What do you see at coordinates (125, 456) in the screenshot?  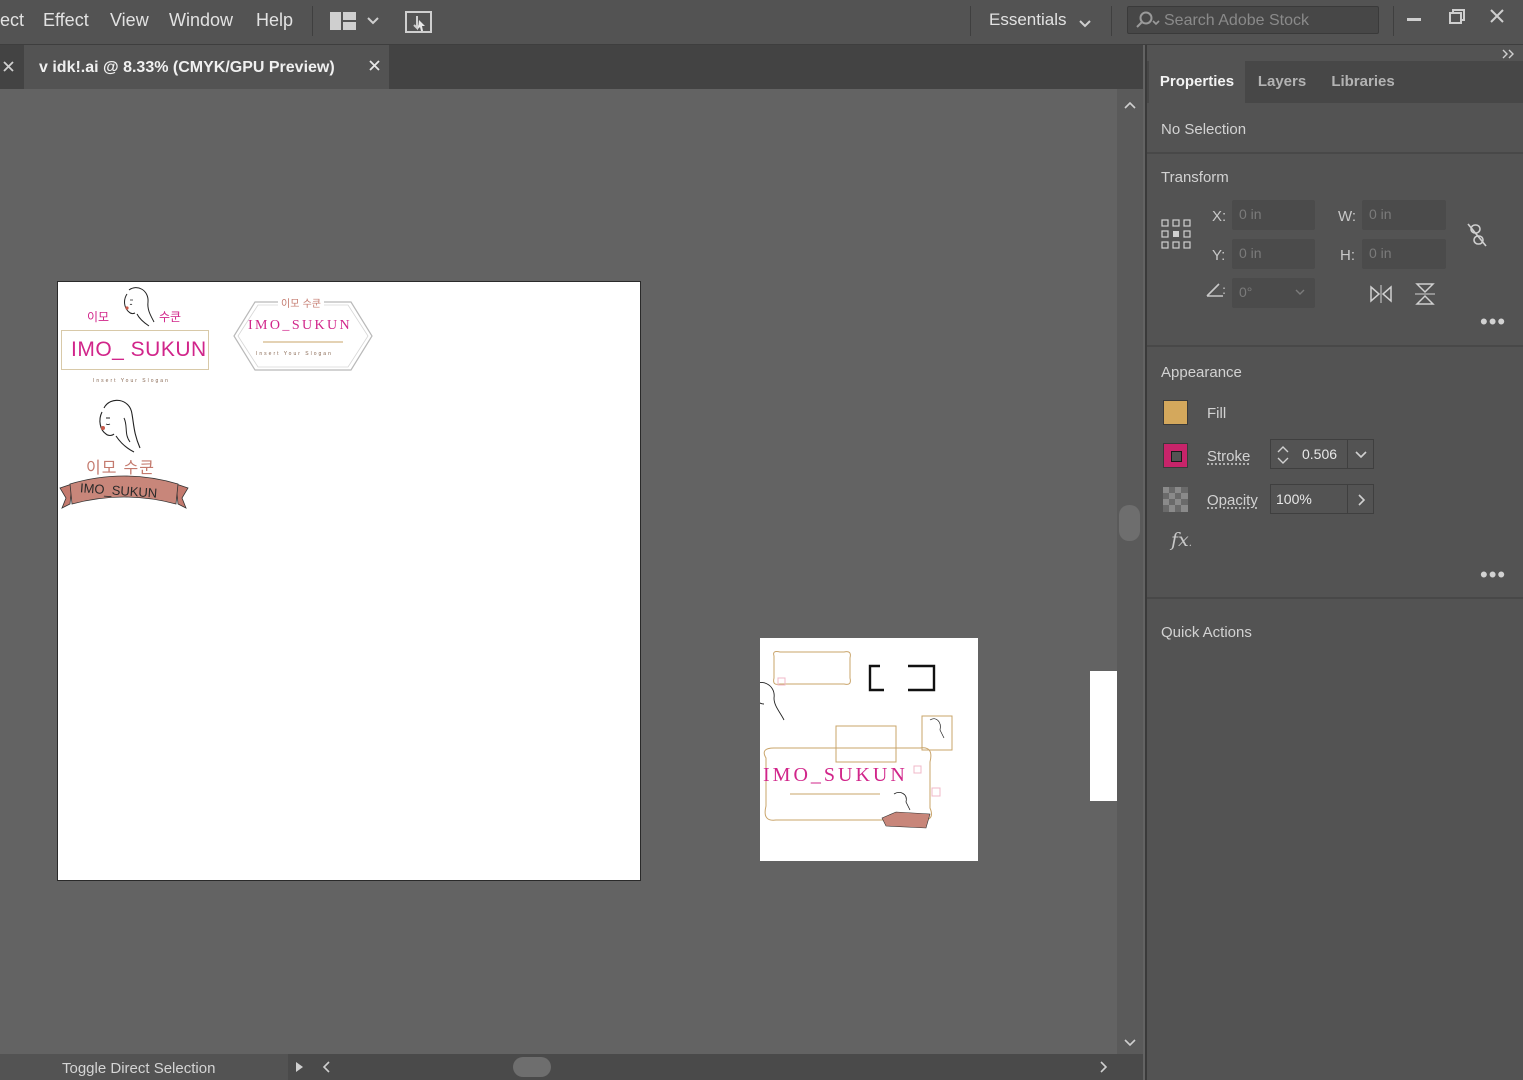 I see `logo-ribbon: 이모 수쿤 IMO_SUKUN` at bounding box center [125, 456].